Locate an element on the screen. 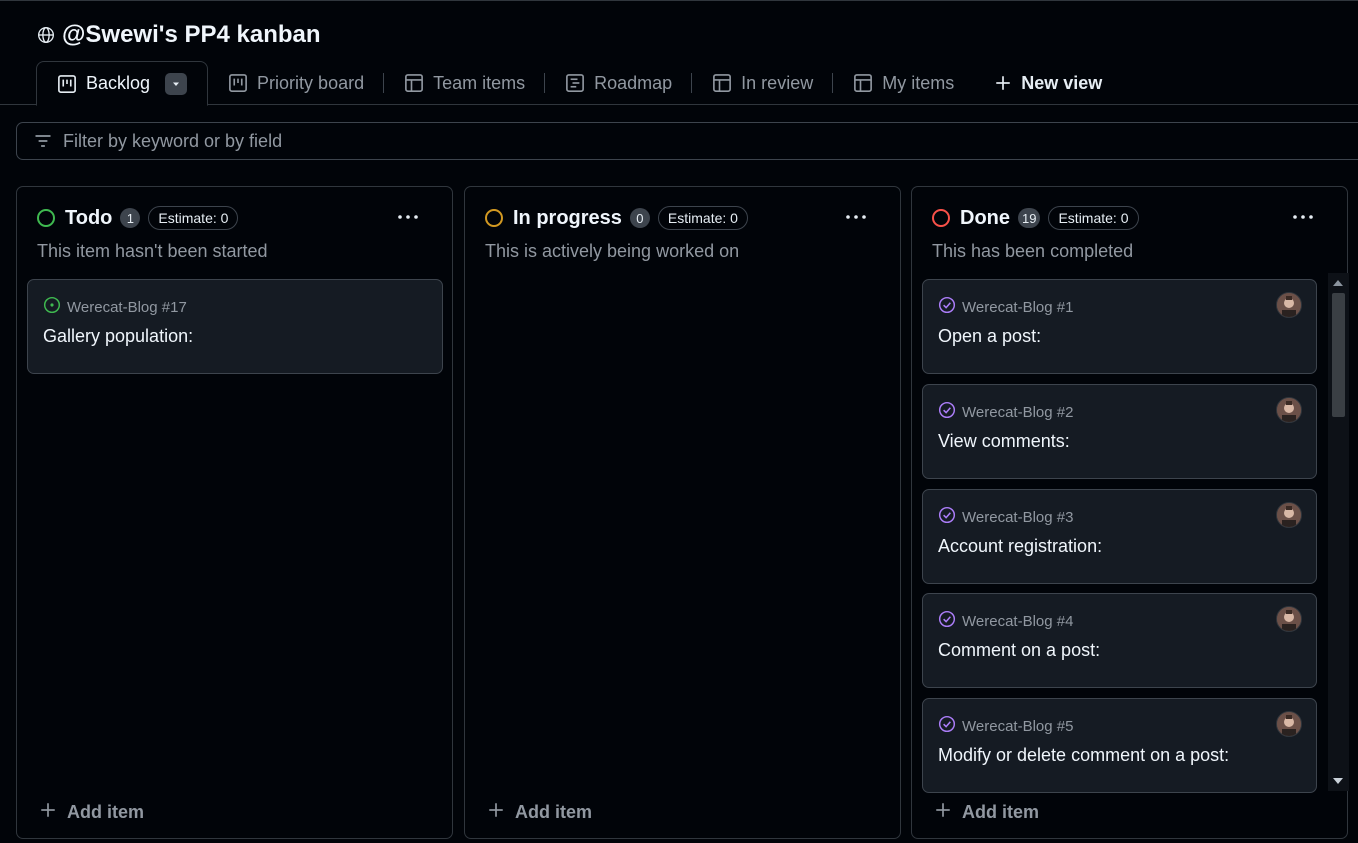 The image size is (1358, 843). filter-bar is located at coordinates (687, 141).